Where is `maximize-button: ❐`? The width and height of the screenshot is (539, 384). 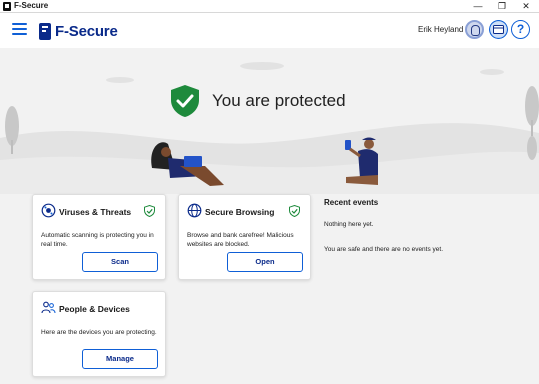 maximize-button: ❐ is located at coordinates (502, 6).